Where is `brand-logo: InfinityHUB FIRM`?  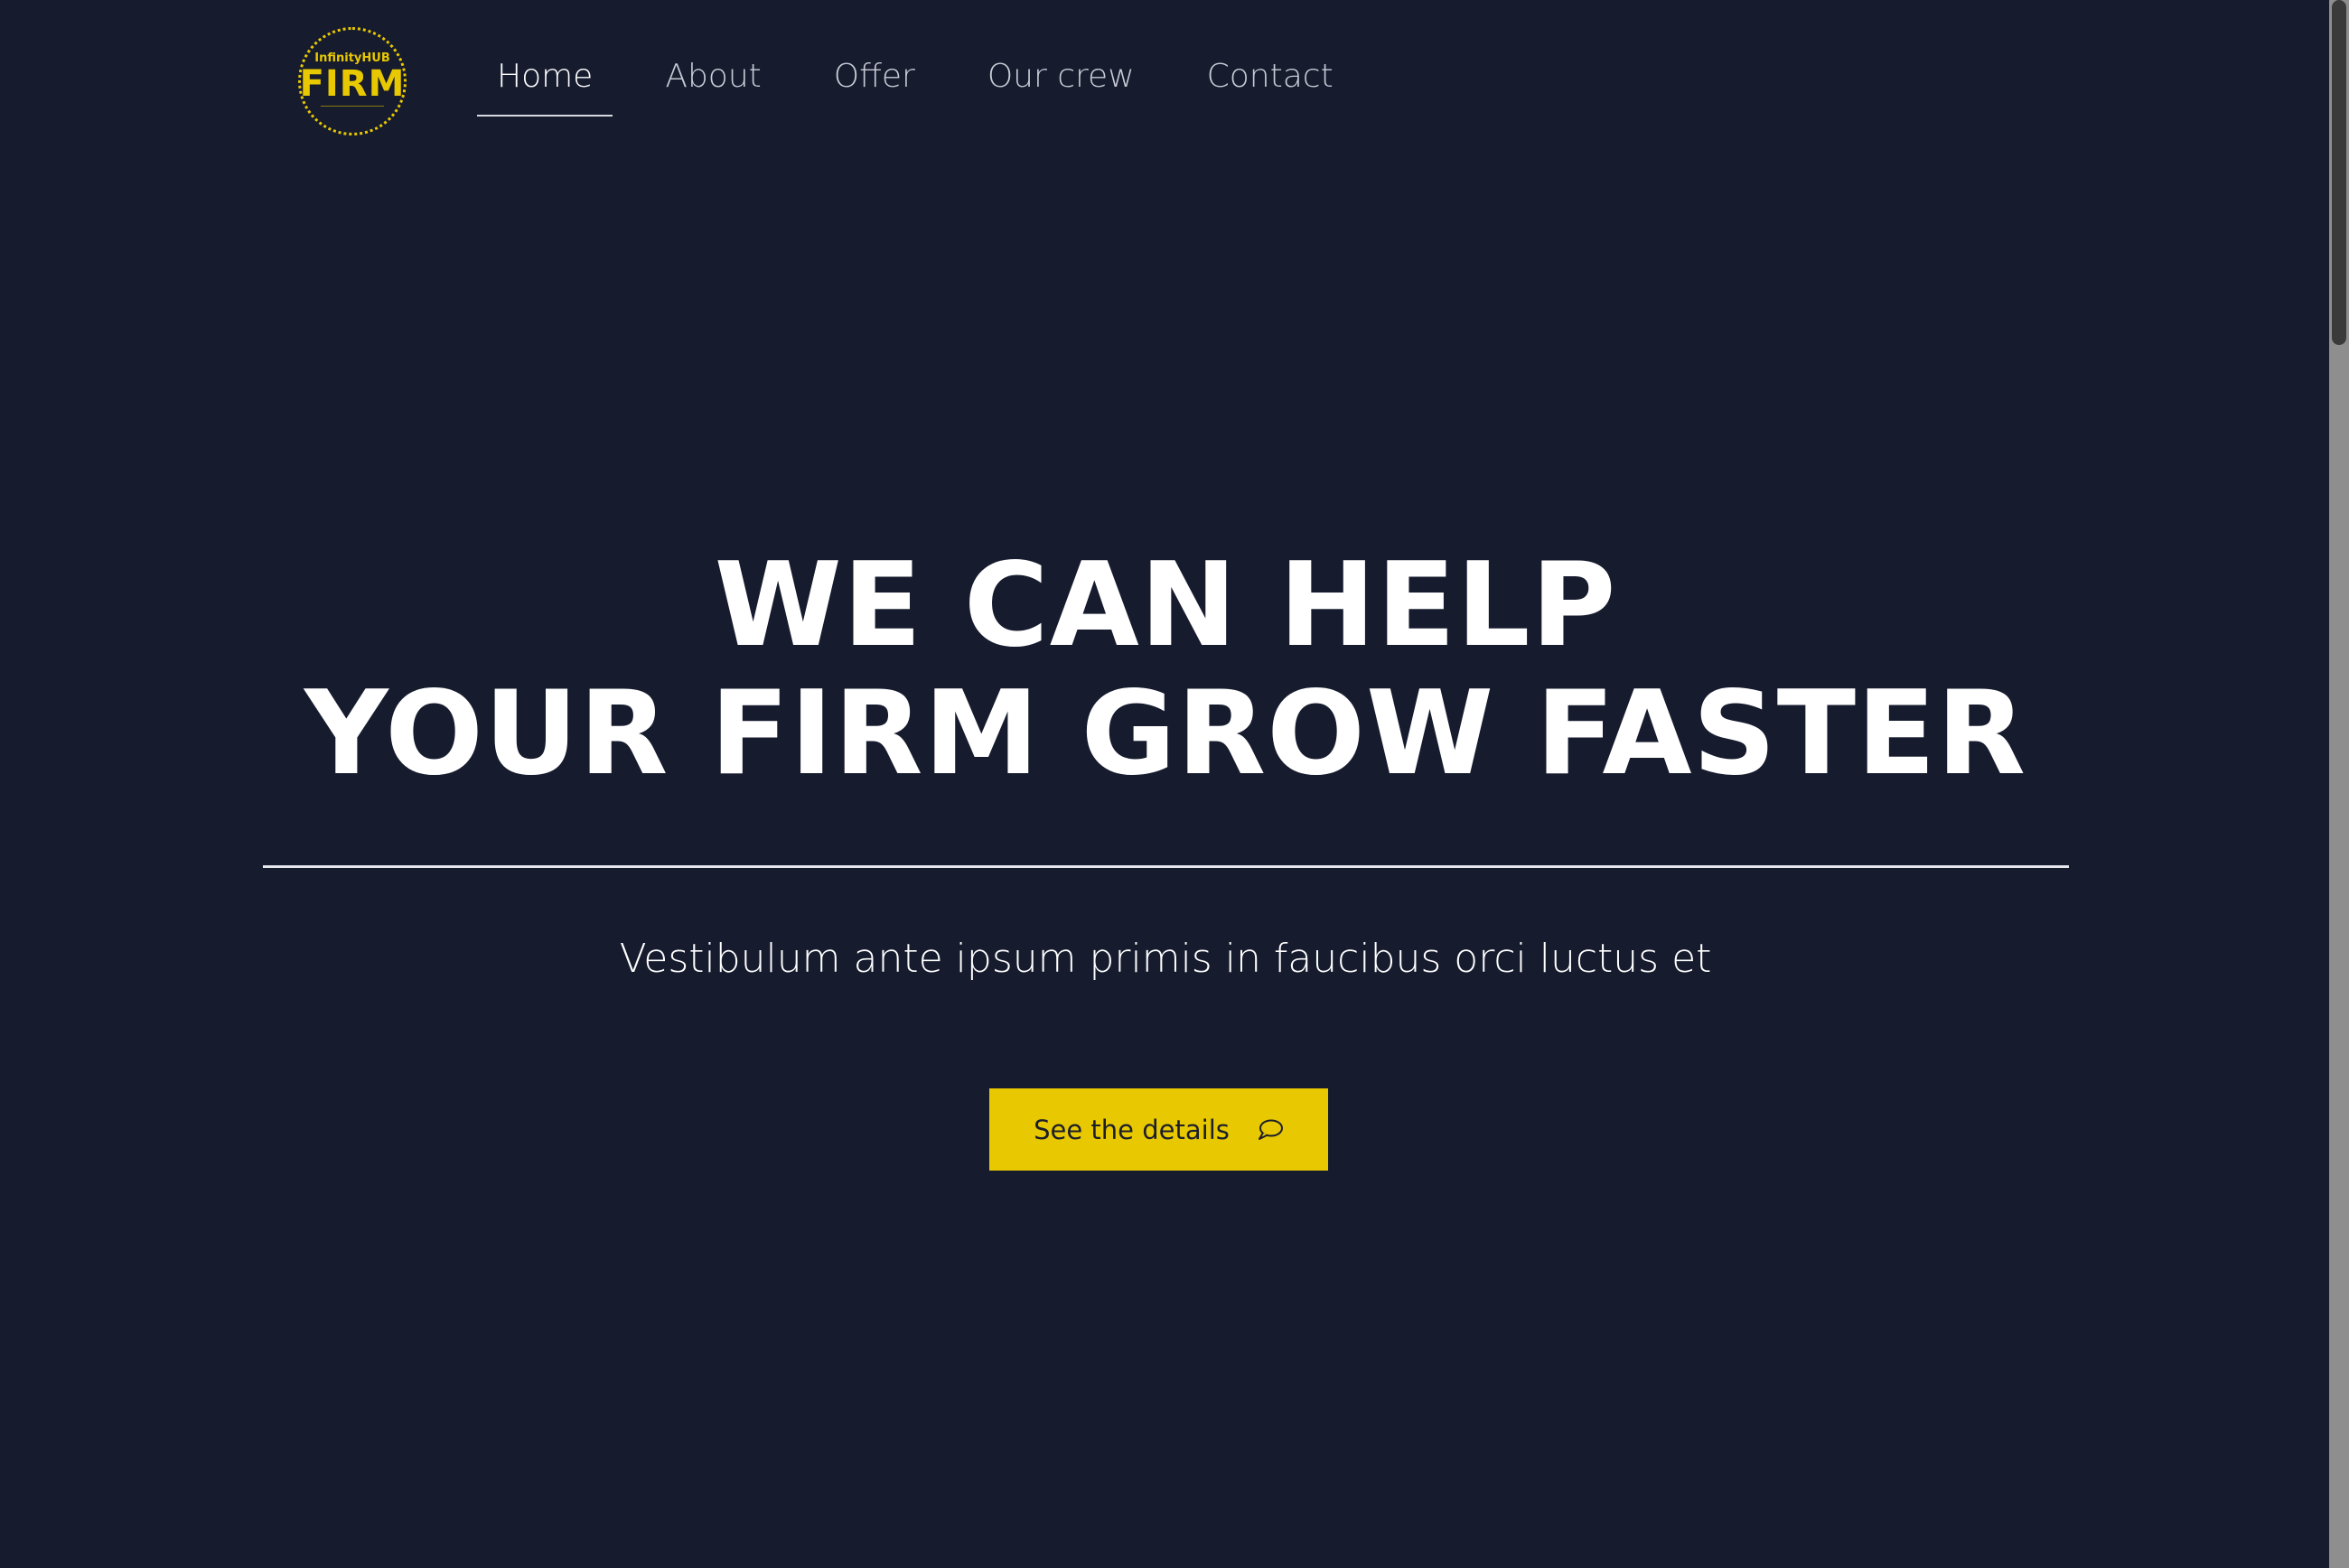 brand-logo: InfinityHUB FIRM is located at coordinates (352, 81).